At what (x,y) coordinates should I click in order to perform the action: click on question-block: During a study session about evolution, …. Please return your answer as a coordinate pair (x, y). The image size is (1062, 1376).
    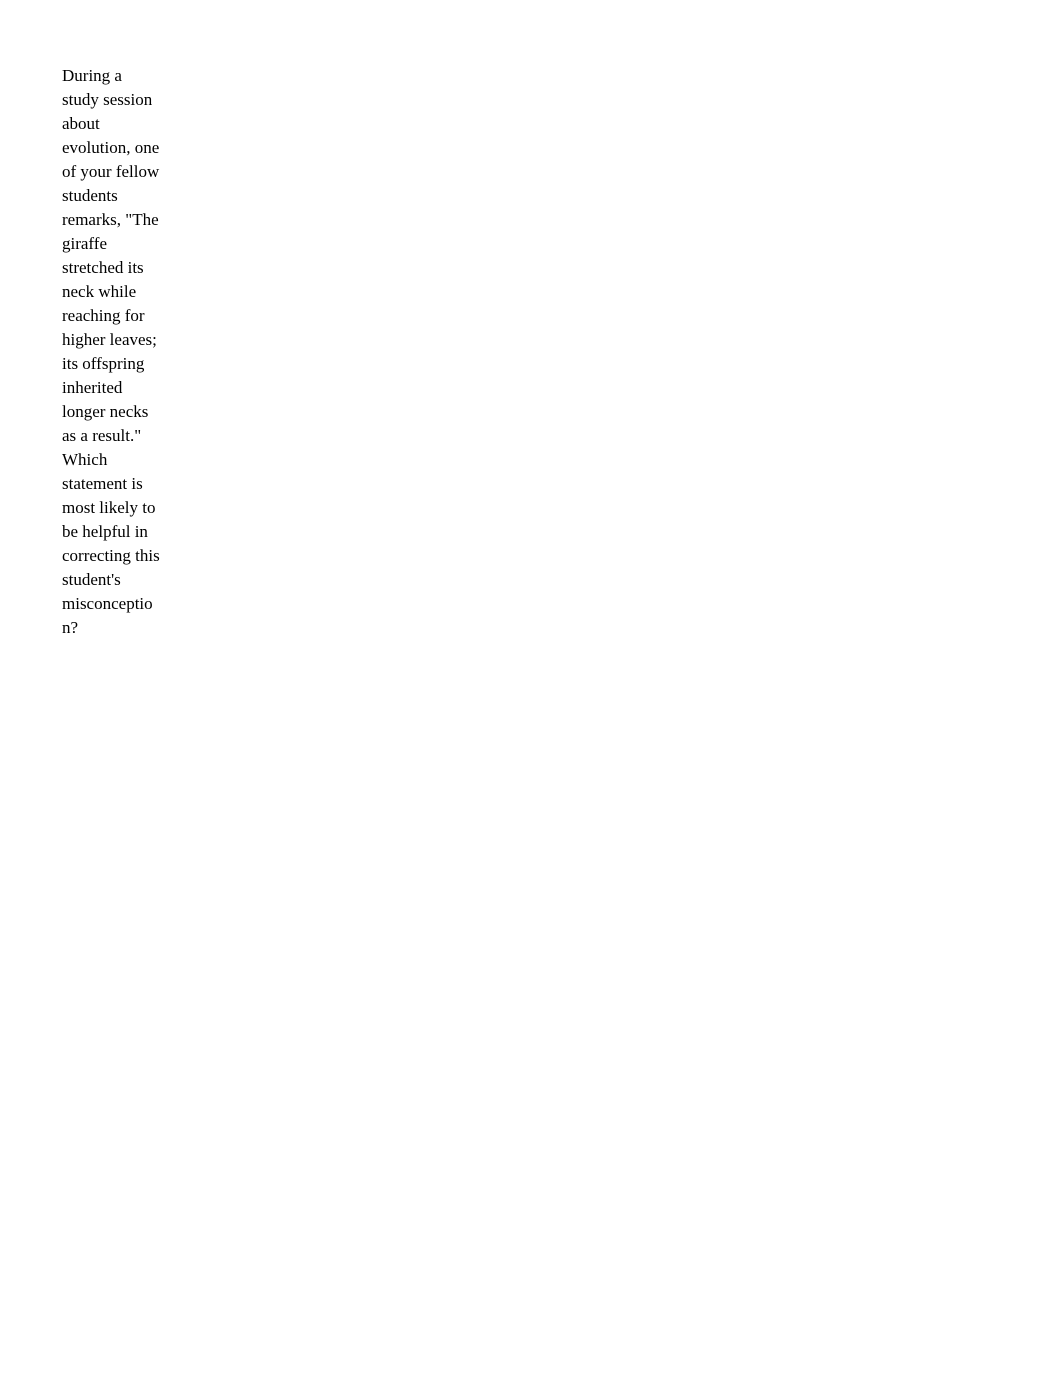
    Looking at the image, I should click on (111, 352).